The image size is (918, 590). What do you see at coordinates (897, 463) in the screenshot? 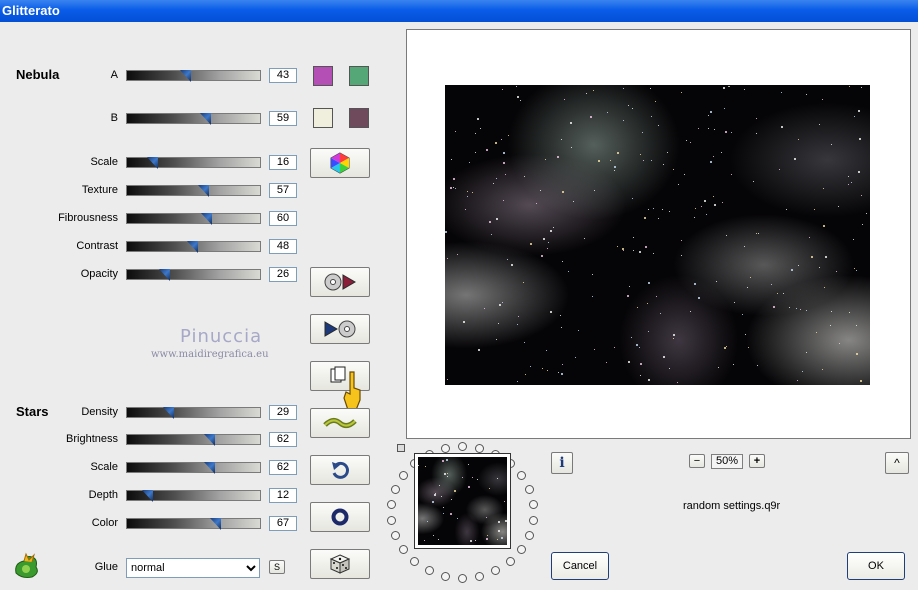
I see `collapse-button: ^` at bounding box center [897, 463].